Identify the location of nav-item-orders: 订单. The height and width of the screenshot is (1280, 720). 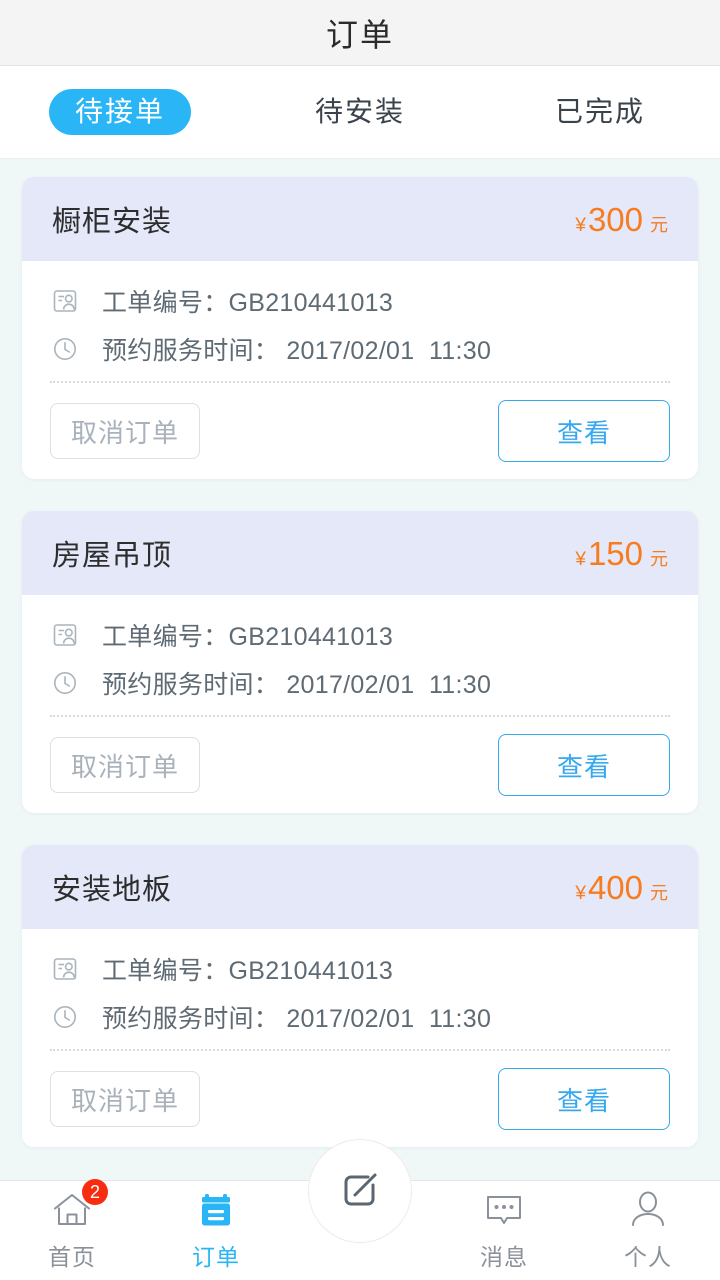
(216, 1230).